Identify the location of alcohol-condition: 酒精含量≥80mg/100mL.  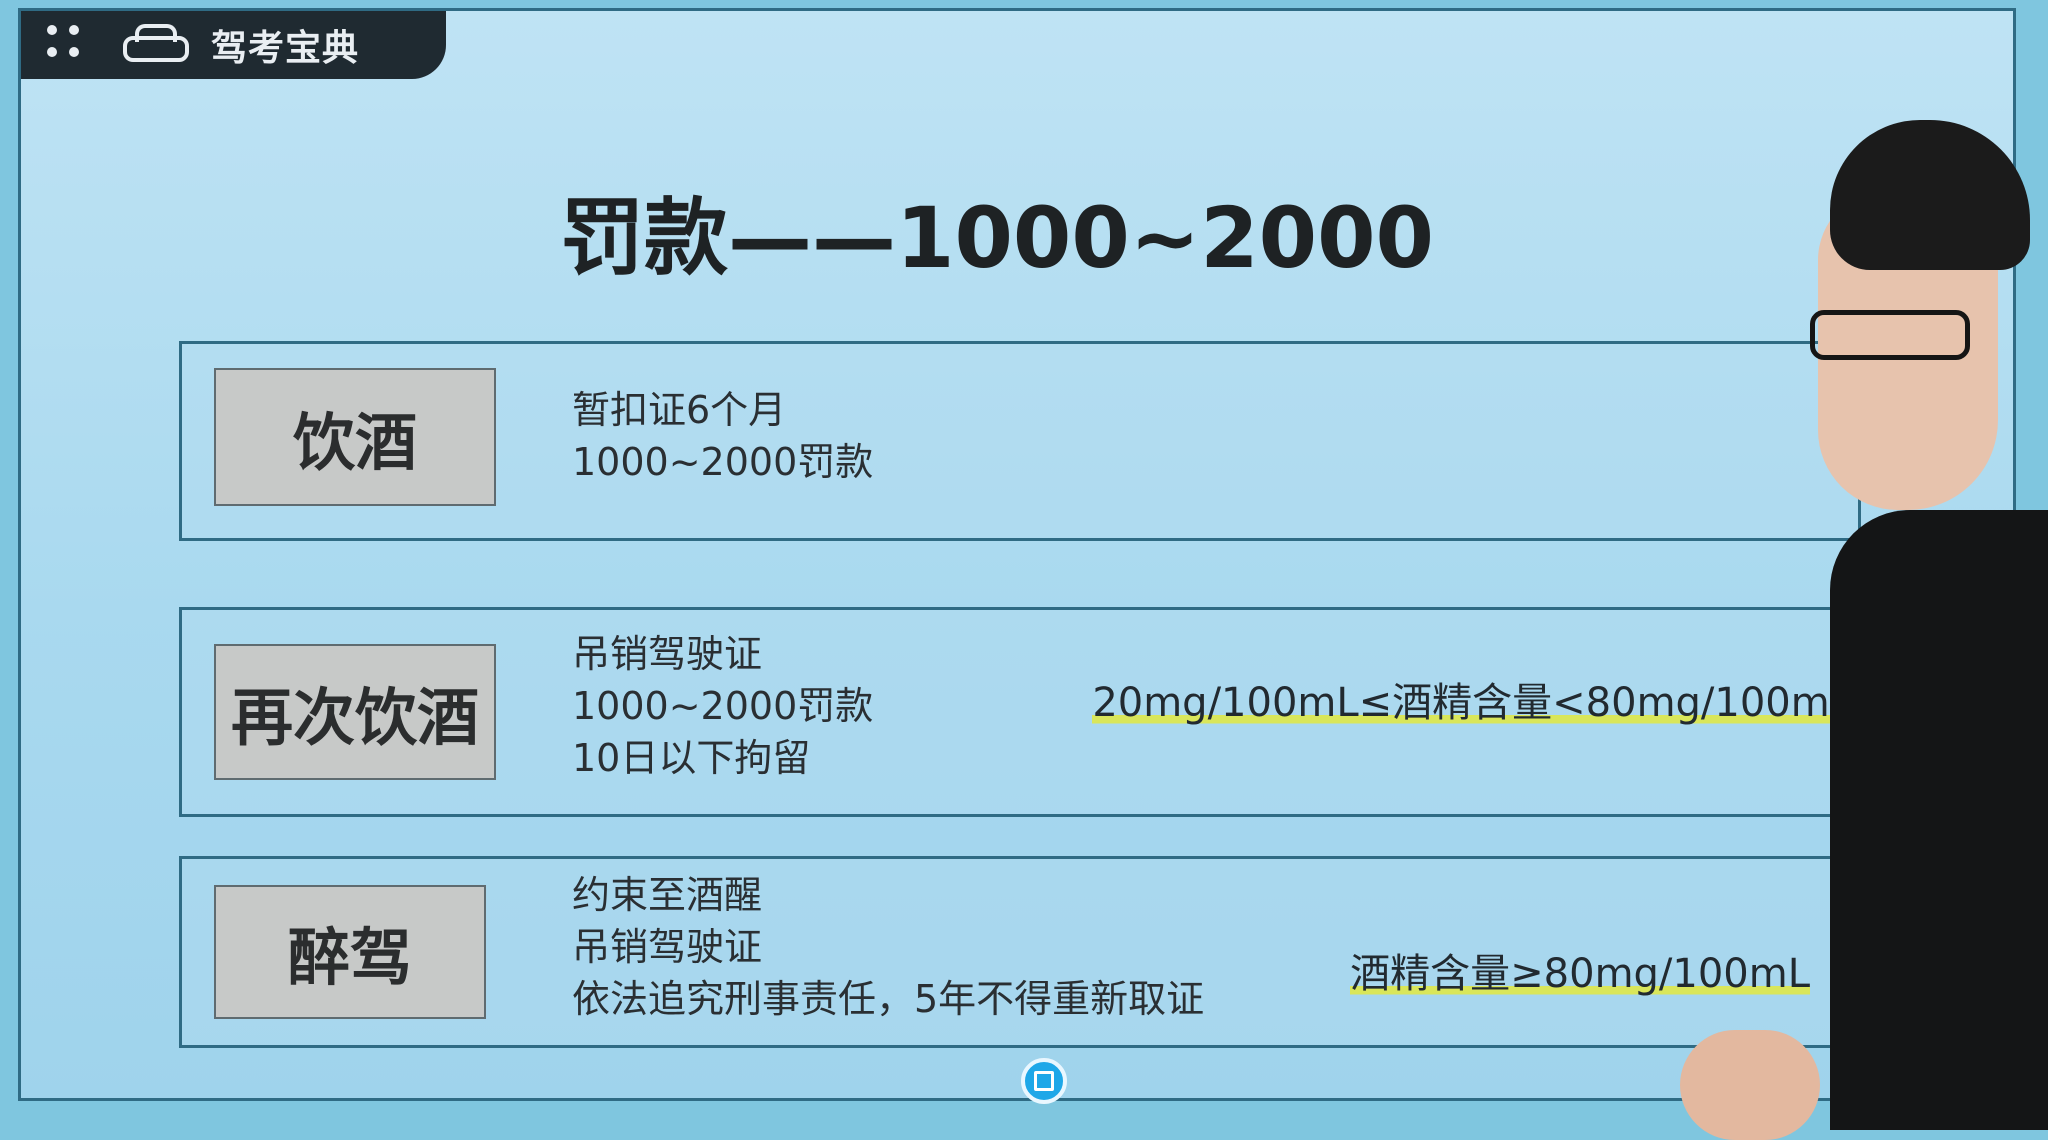
(1580, 970).